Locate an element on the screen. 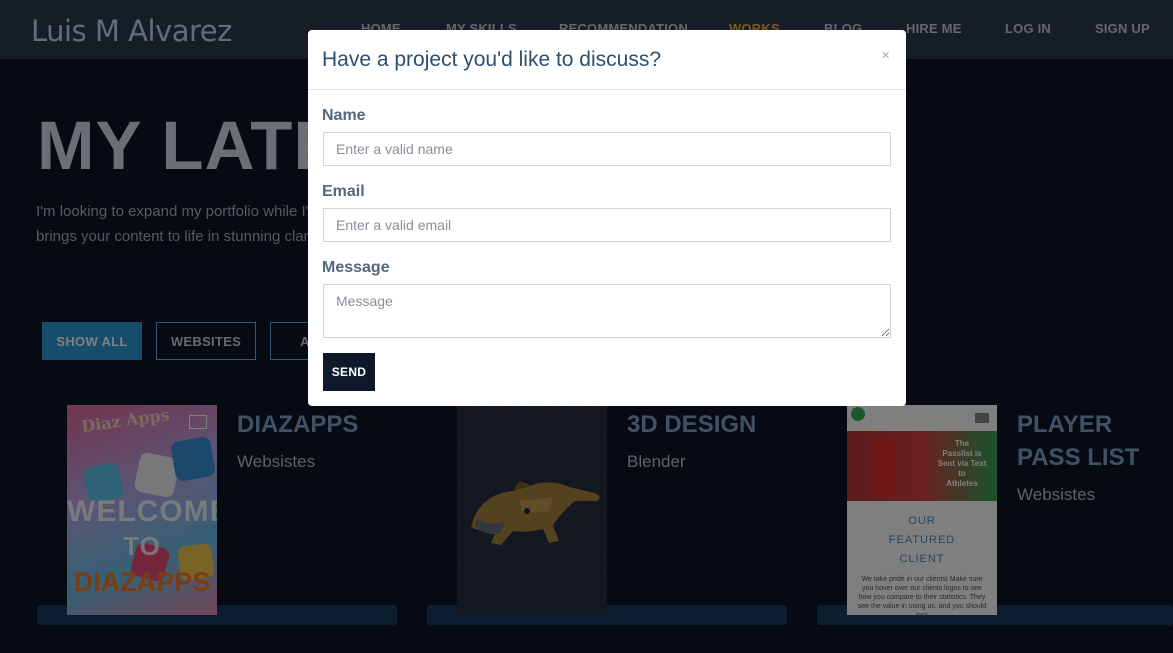 This screenshot has width=1173, height=653. email-label: Email is located at coordinates (343, 191).